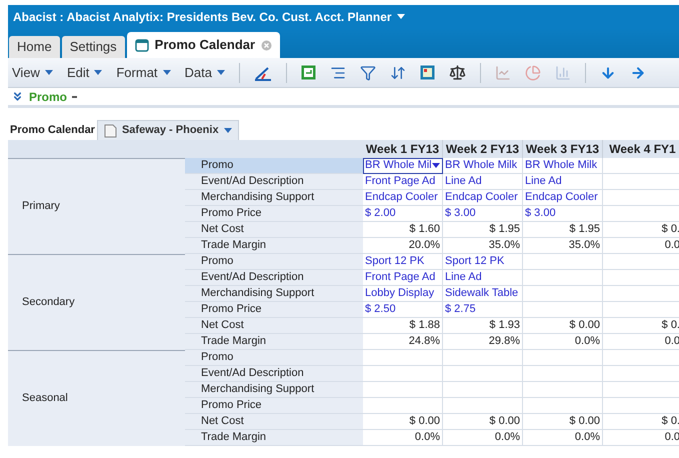 The width and height of the screenshot is (679, 458). Describe the element at coordinates (263, 72) in the screenshot. I see `chart-axis-icon` at that location.